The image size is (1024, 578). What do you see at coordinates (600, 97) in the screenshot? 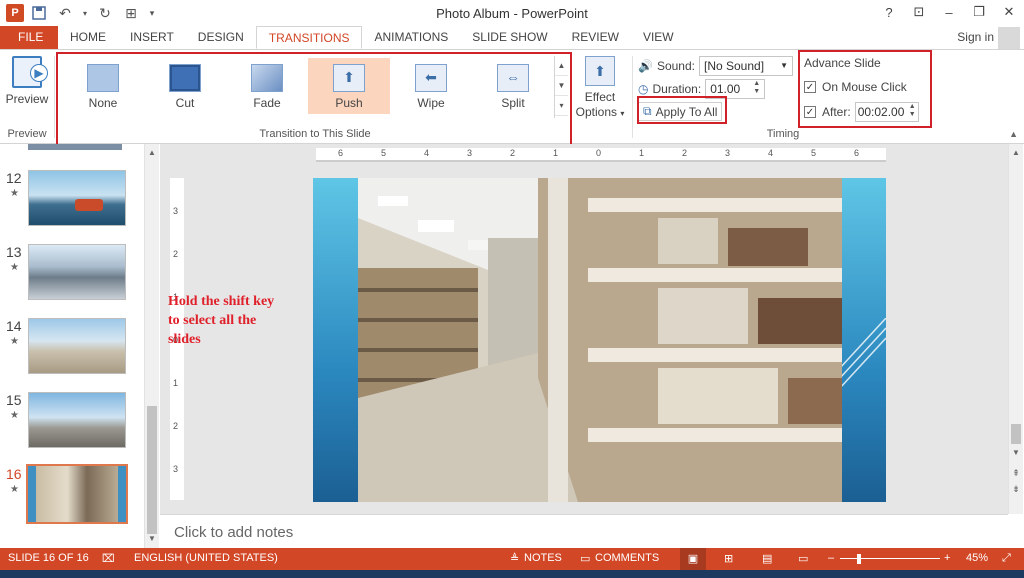
I see `effect-options-label: Effect` at bounding box center [600, 97].